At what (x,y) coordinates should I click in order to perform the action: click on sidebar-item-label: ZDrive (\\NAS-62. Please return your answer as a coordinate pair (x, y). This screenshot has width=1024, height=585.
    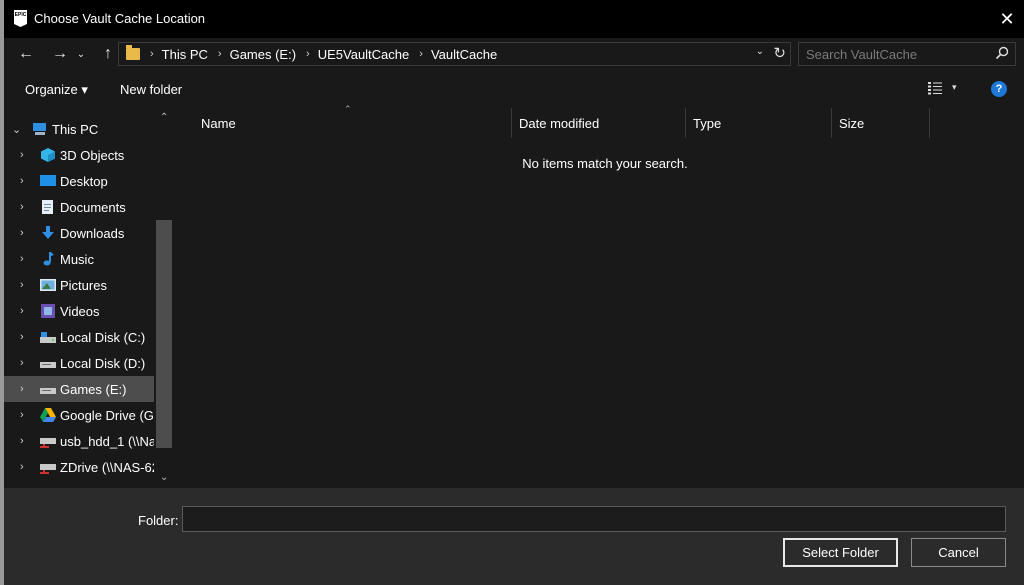
    Looking at the image, I should click on (107, 467).